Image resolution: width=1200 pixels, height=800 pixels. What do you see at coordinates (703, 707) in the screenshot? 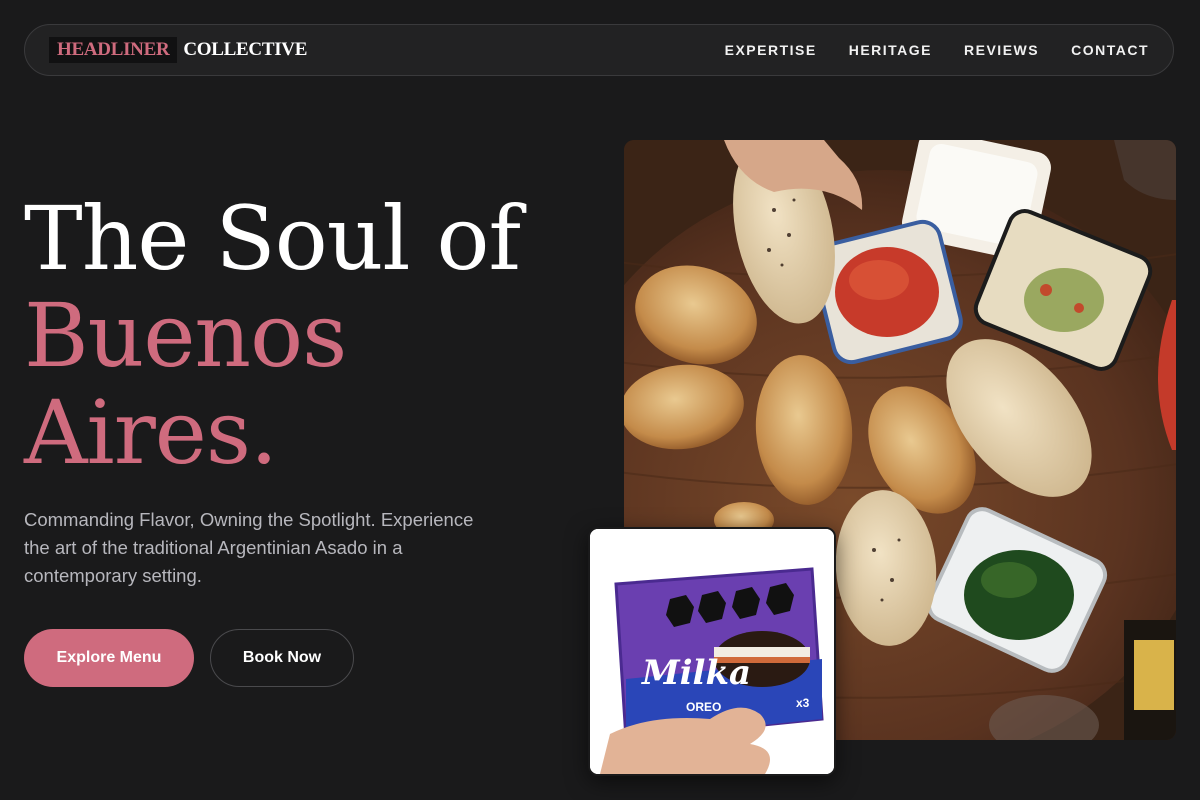
I see `oreo-logo-text: OREO` at bounding box center [703, 707].